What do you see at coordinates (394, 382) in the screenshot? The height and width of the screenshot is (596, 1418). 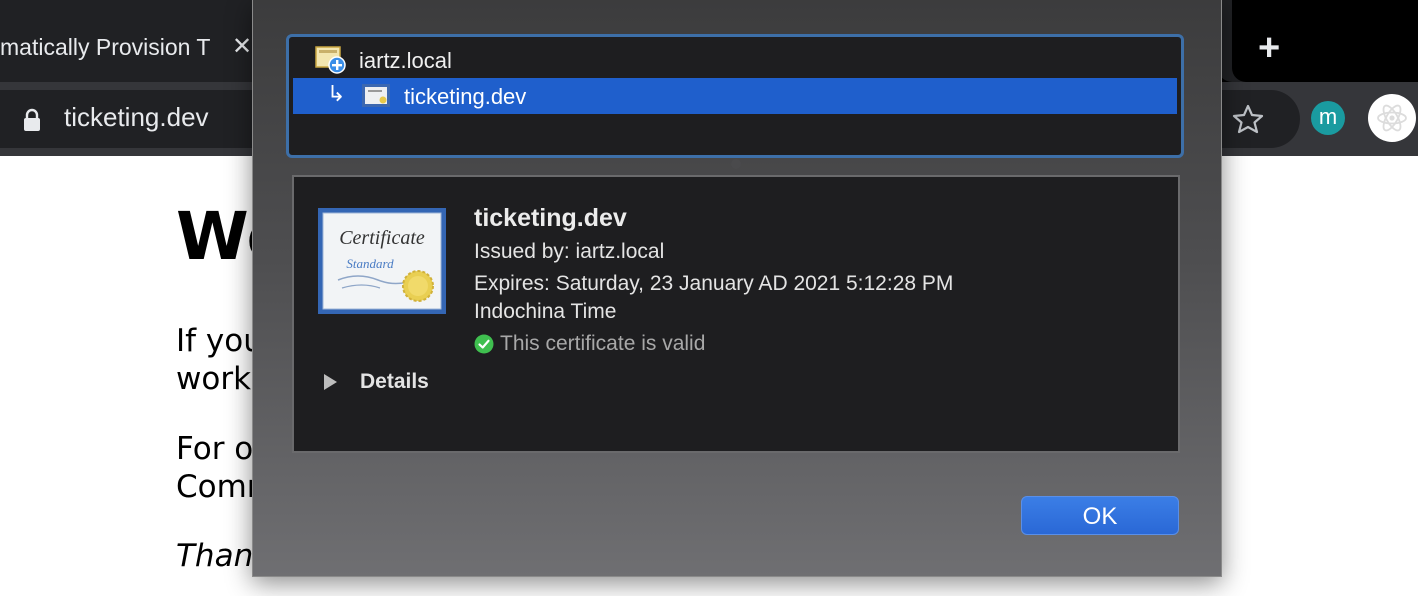 I see `details-toggle: Details` at bounding box center [394, 382].